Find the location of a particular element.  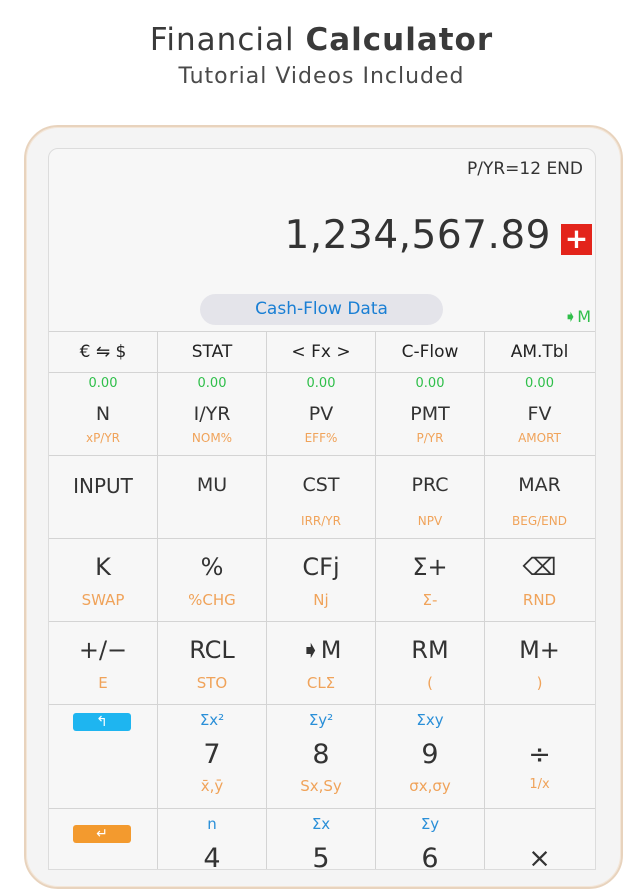

key-5-label: 5 is located at coordinates (321, 856).